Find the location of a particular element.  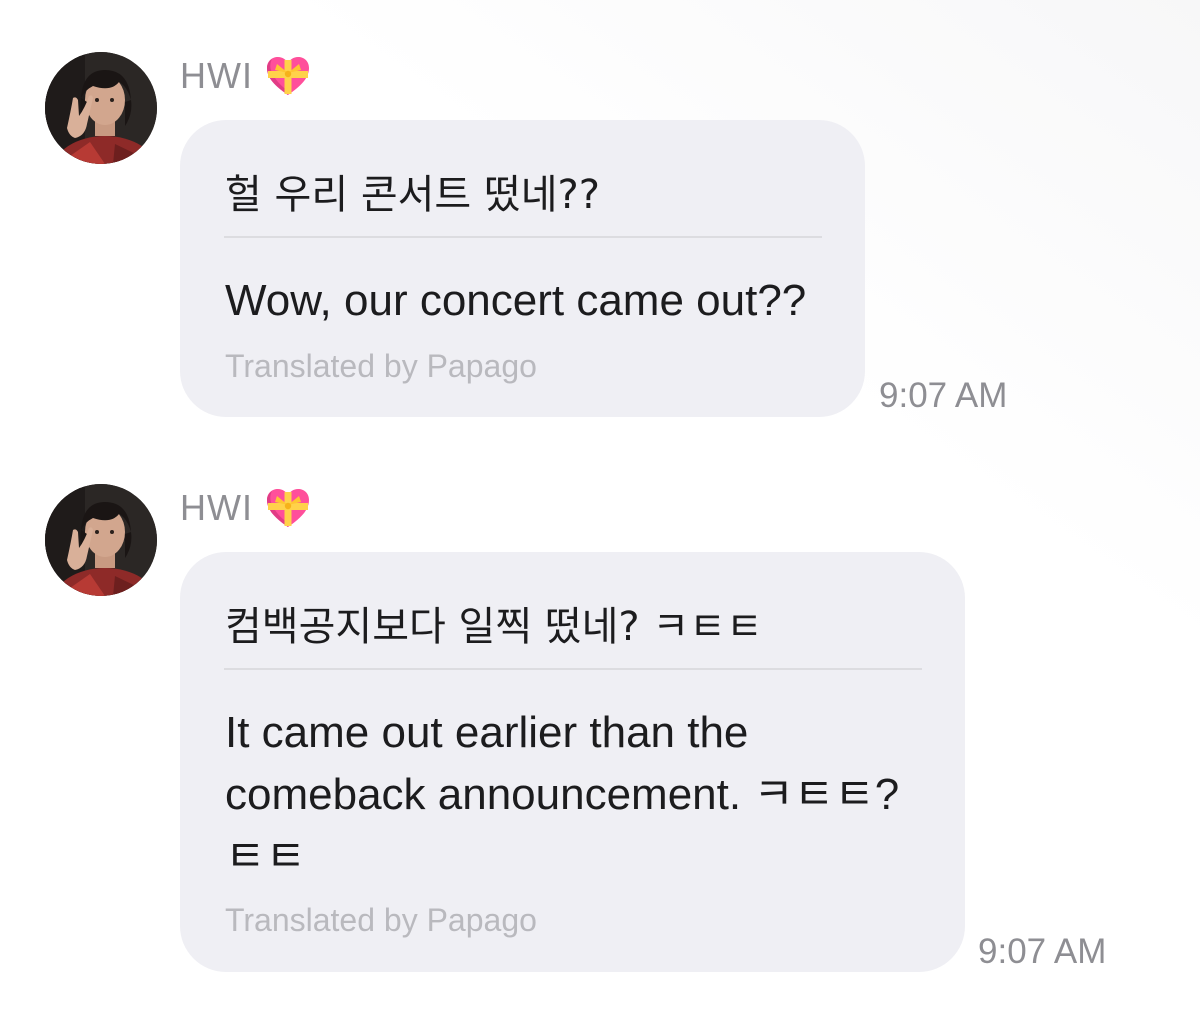

original-text: 헐 우리 콘서트 떴네?? is located at coordinates (413, 195).